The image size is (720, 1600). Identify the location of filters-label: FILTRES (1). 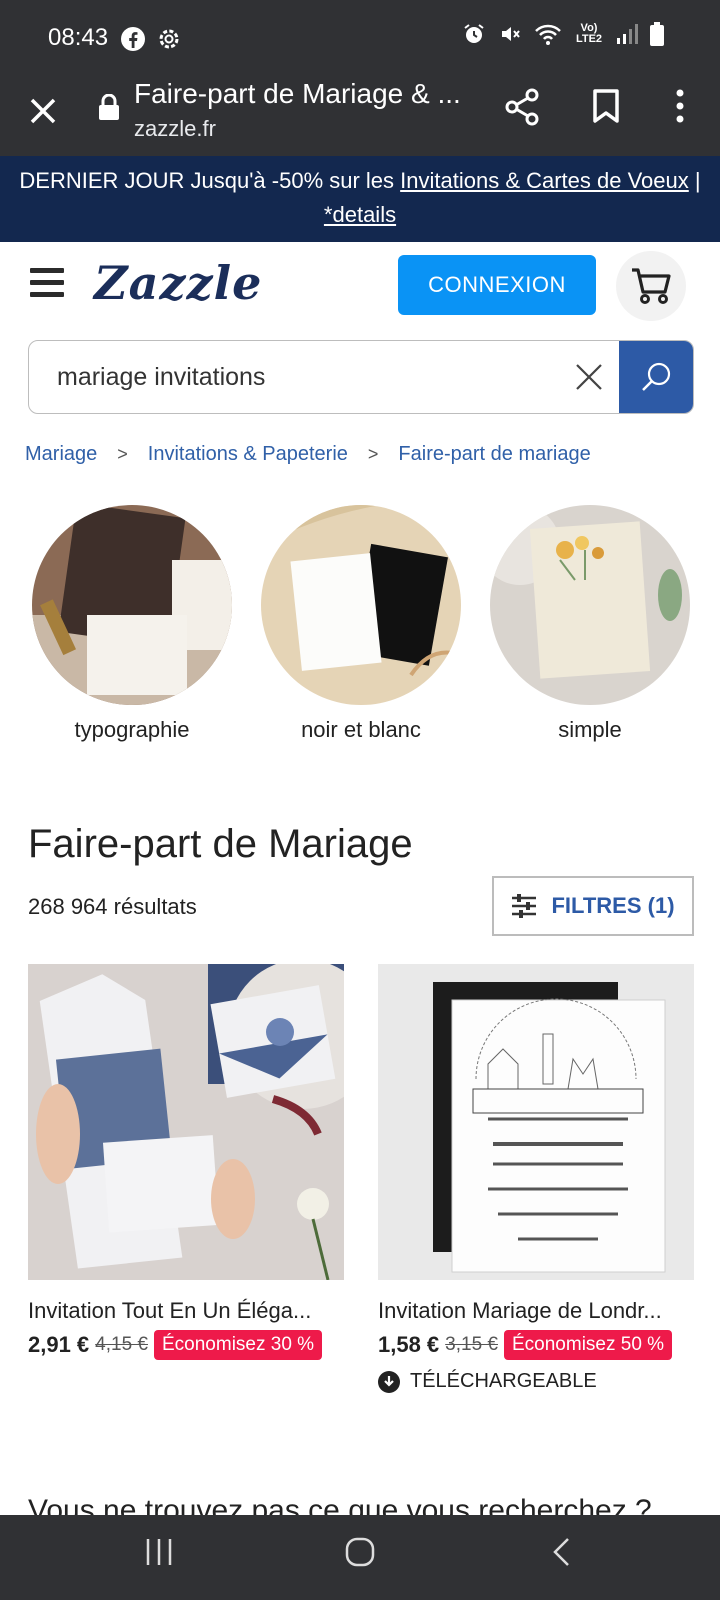
(613, 905).